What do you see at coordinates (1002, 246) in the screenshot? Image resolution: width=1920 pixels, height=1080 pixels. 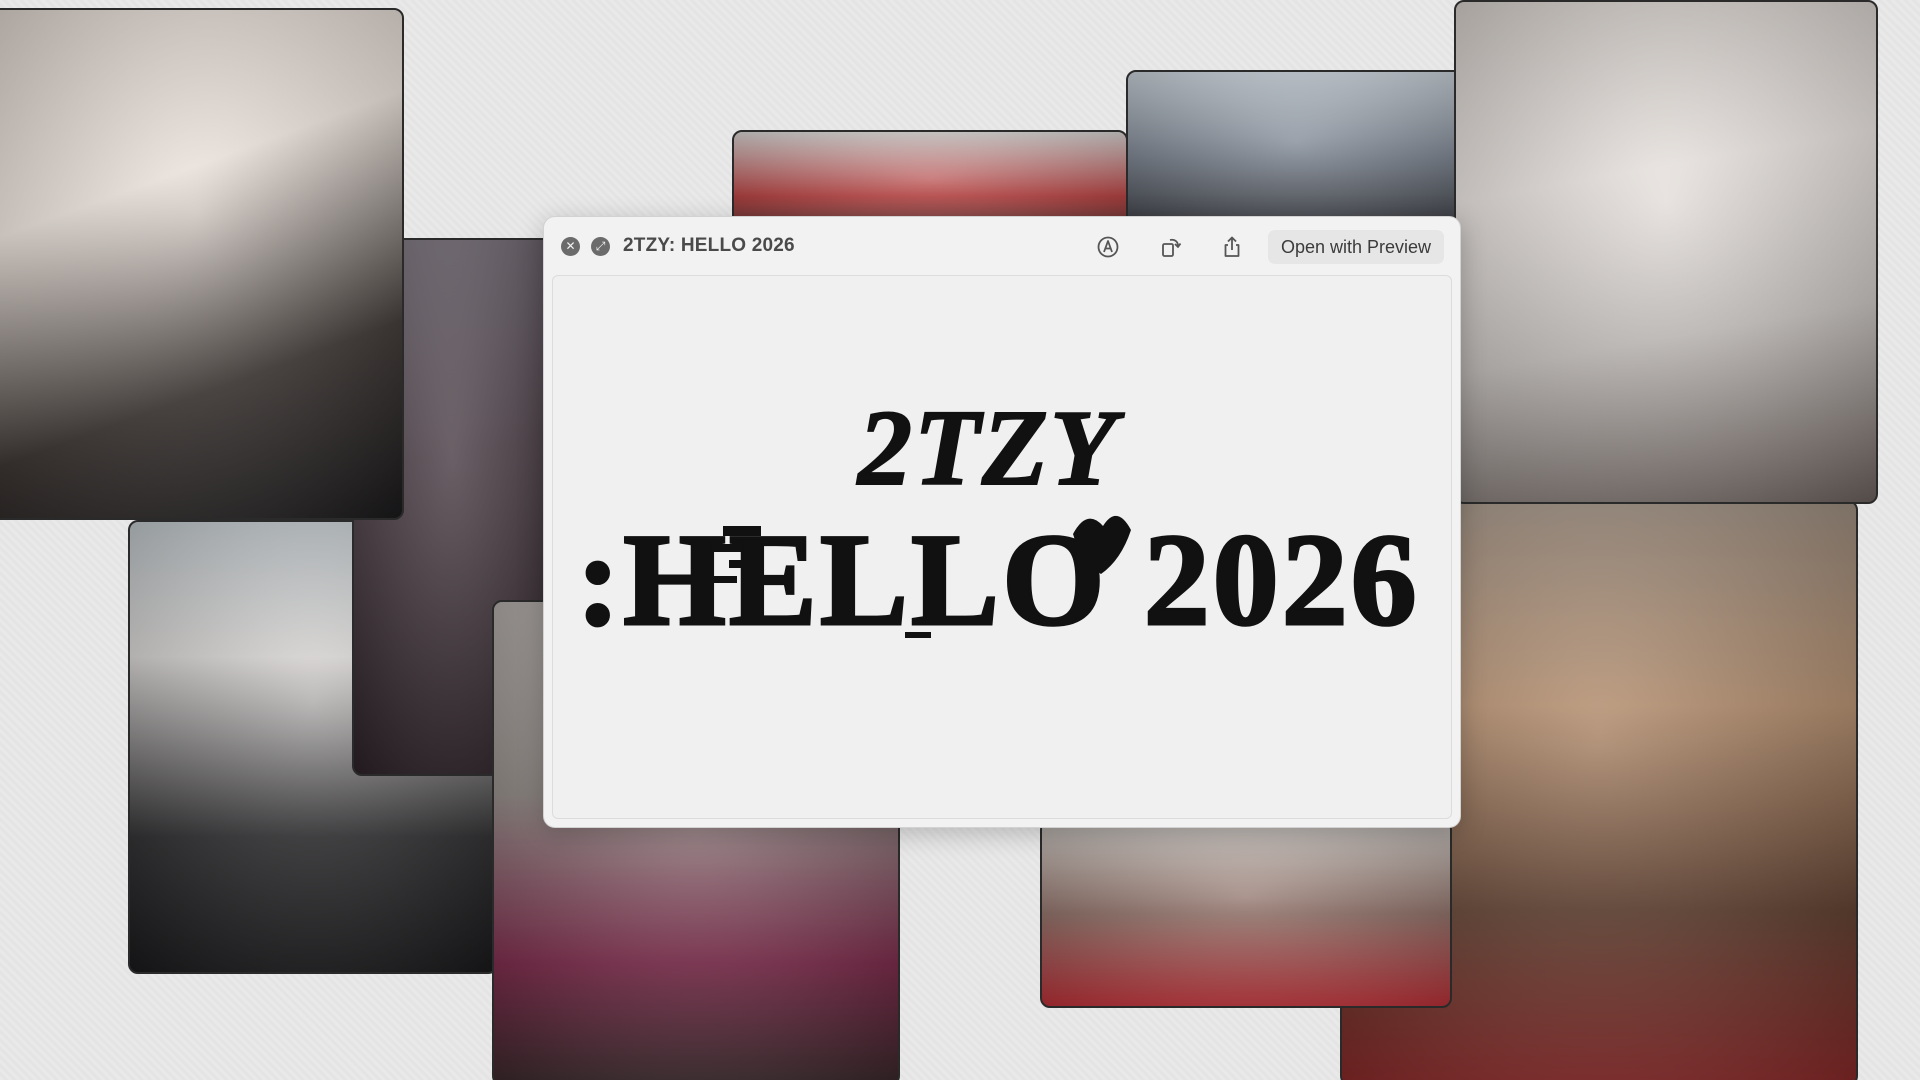 I see `window-titlebar: ✕ ⤢ 2TZY: HELLO 2026 Open with Preview` at bounding box center [1002, 246].